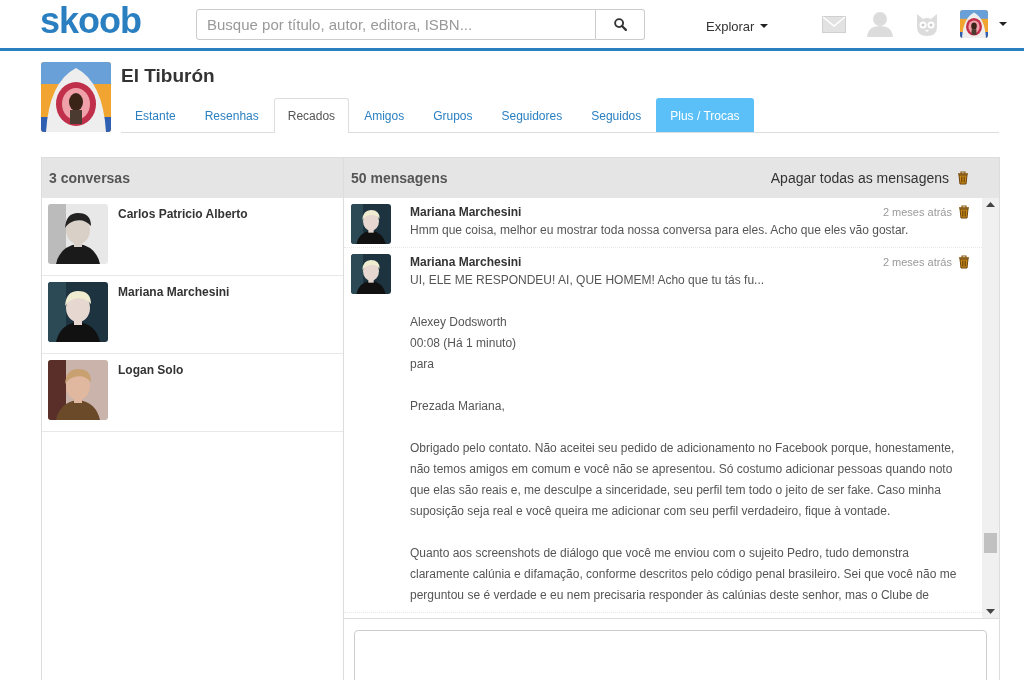 The width and height of the screenshot is (1024, 680). I want to click on explore-menu: Explorar, so click(737, 26).